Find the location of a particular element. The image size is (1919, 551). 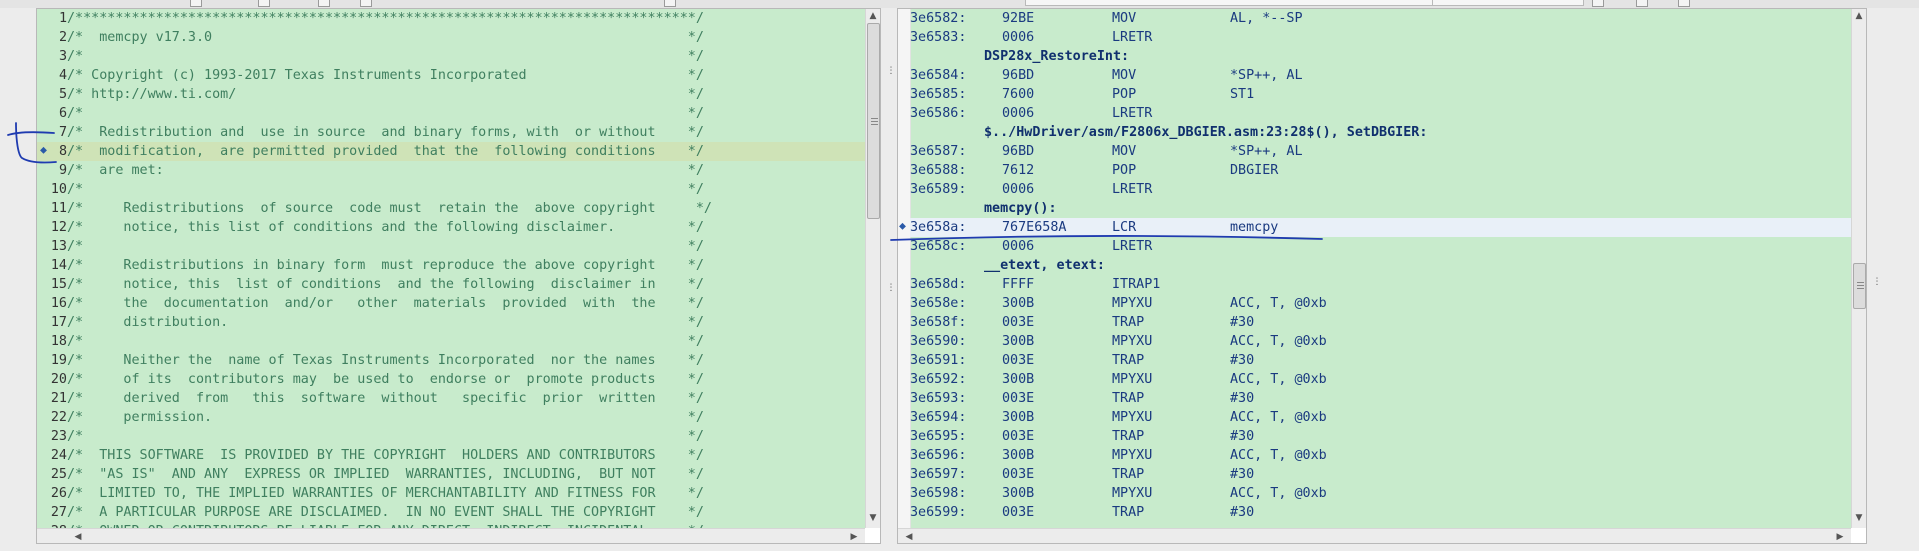

disassembly-label: DSP28x_RestoreInt: is located at coordinates (1380, 56).